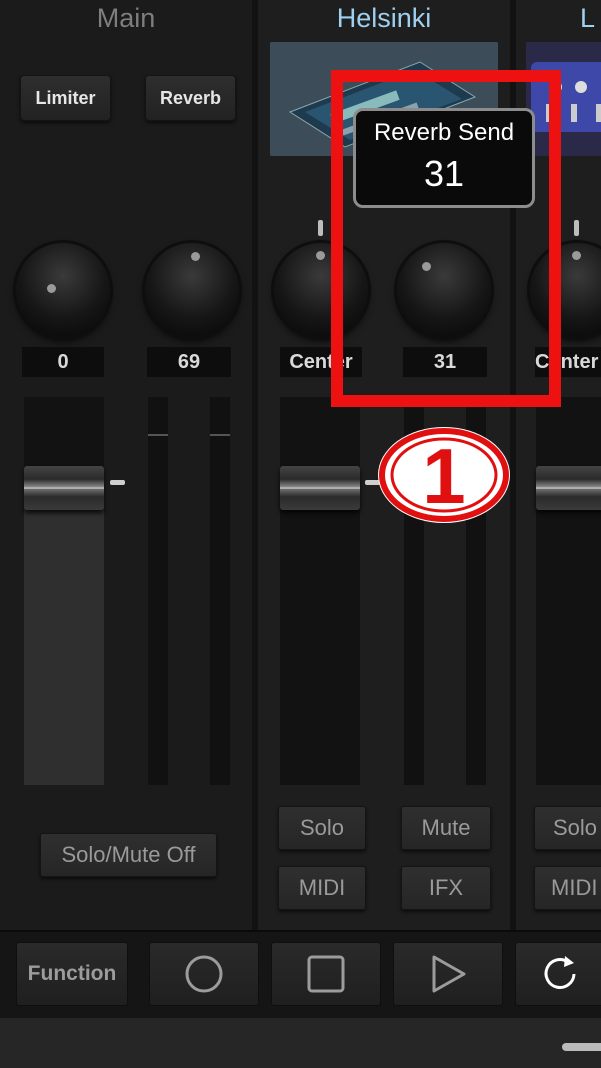 This screenshot has height=1068, width=601. Describe the element at coordinates (128, 855) in the screenshot. I see `solo-mute-off-button: Solo/Mute Off` at that location.